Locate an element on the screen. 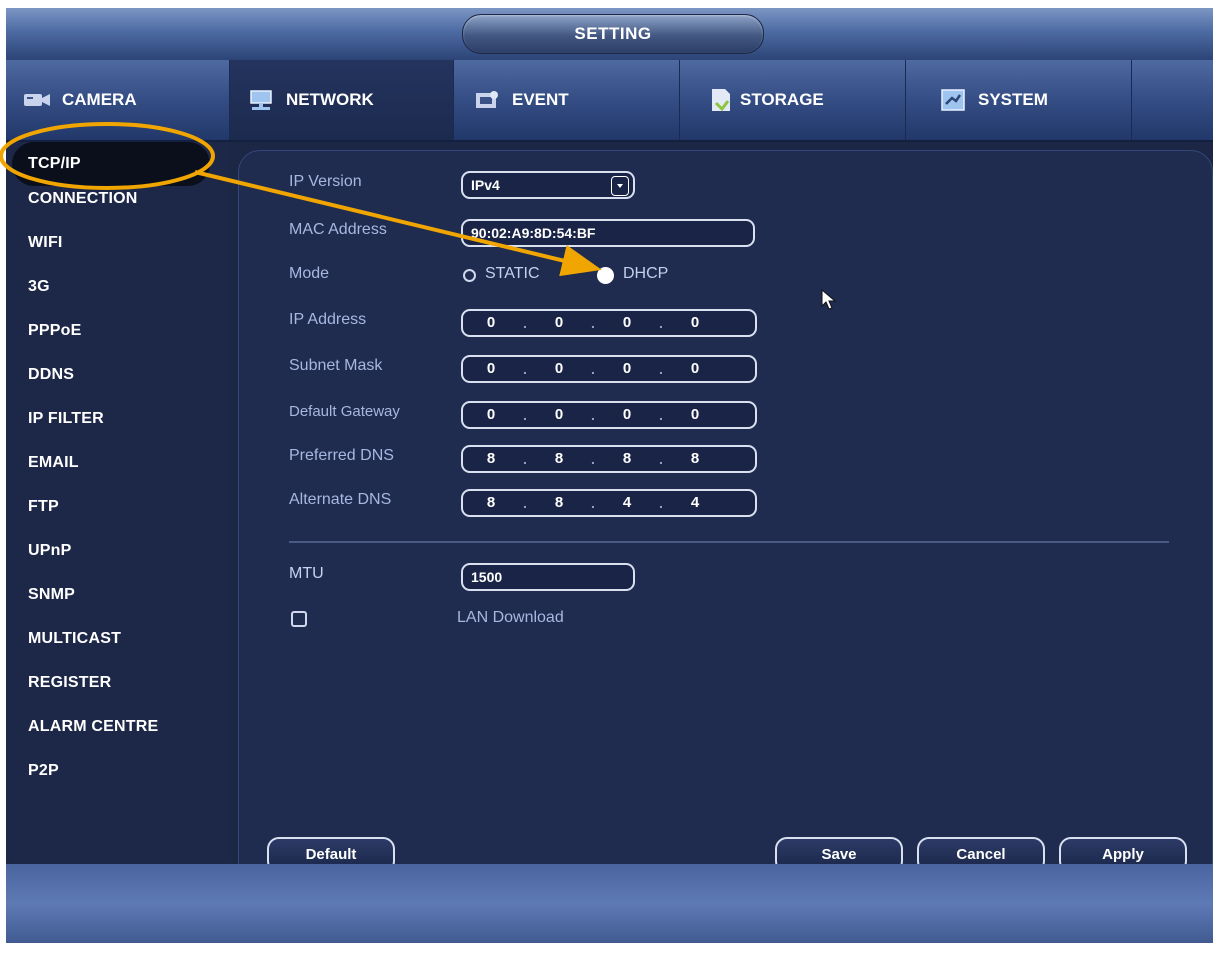 The height and width of the screenshot is (966, 1213). chevron-down-icon is located at coordinates (620, 186).